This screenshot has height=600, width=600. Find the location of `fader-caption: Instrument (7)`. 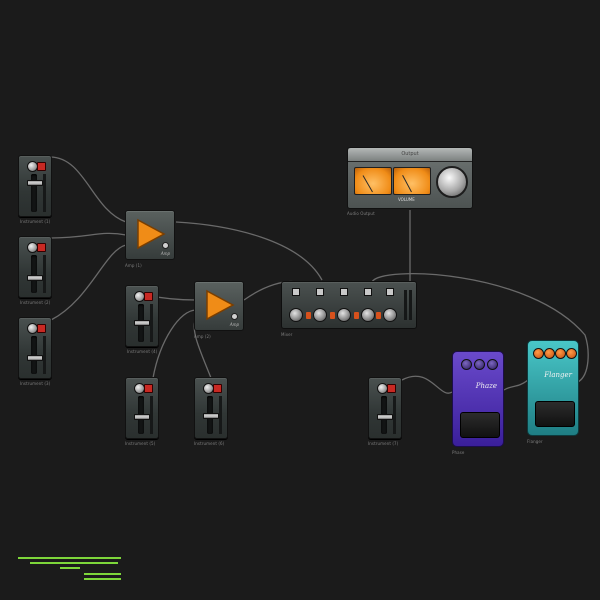

fader-caption: Instrument (7) is located at coordinates (383, 443).